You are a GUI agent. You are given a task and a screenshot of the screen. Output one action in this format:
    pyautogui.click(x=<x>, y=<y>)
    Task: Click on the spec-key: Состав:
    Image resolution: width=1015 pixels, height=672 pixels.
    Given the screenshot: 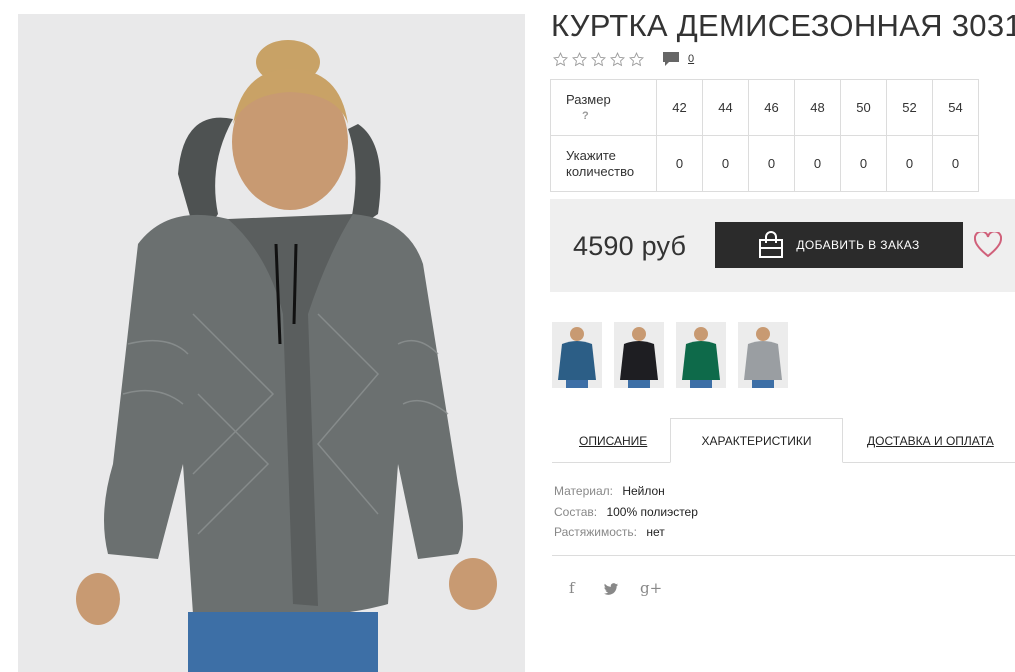 What is the action you would take?
    pyautogui.click(x=576, y=511)
    